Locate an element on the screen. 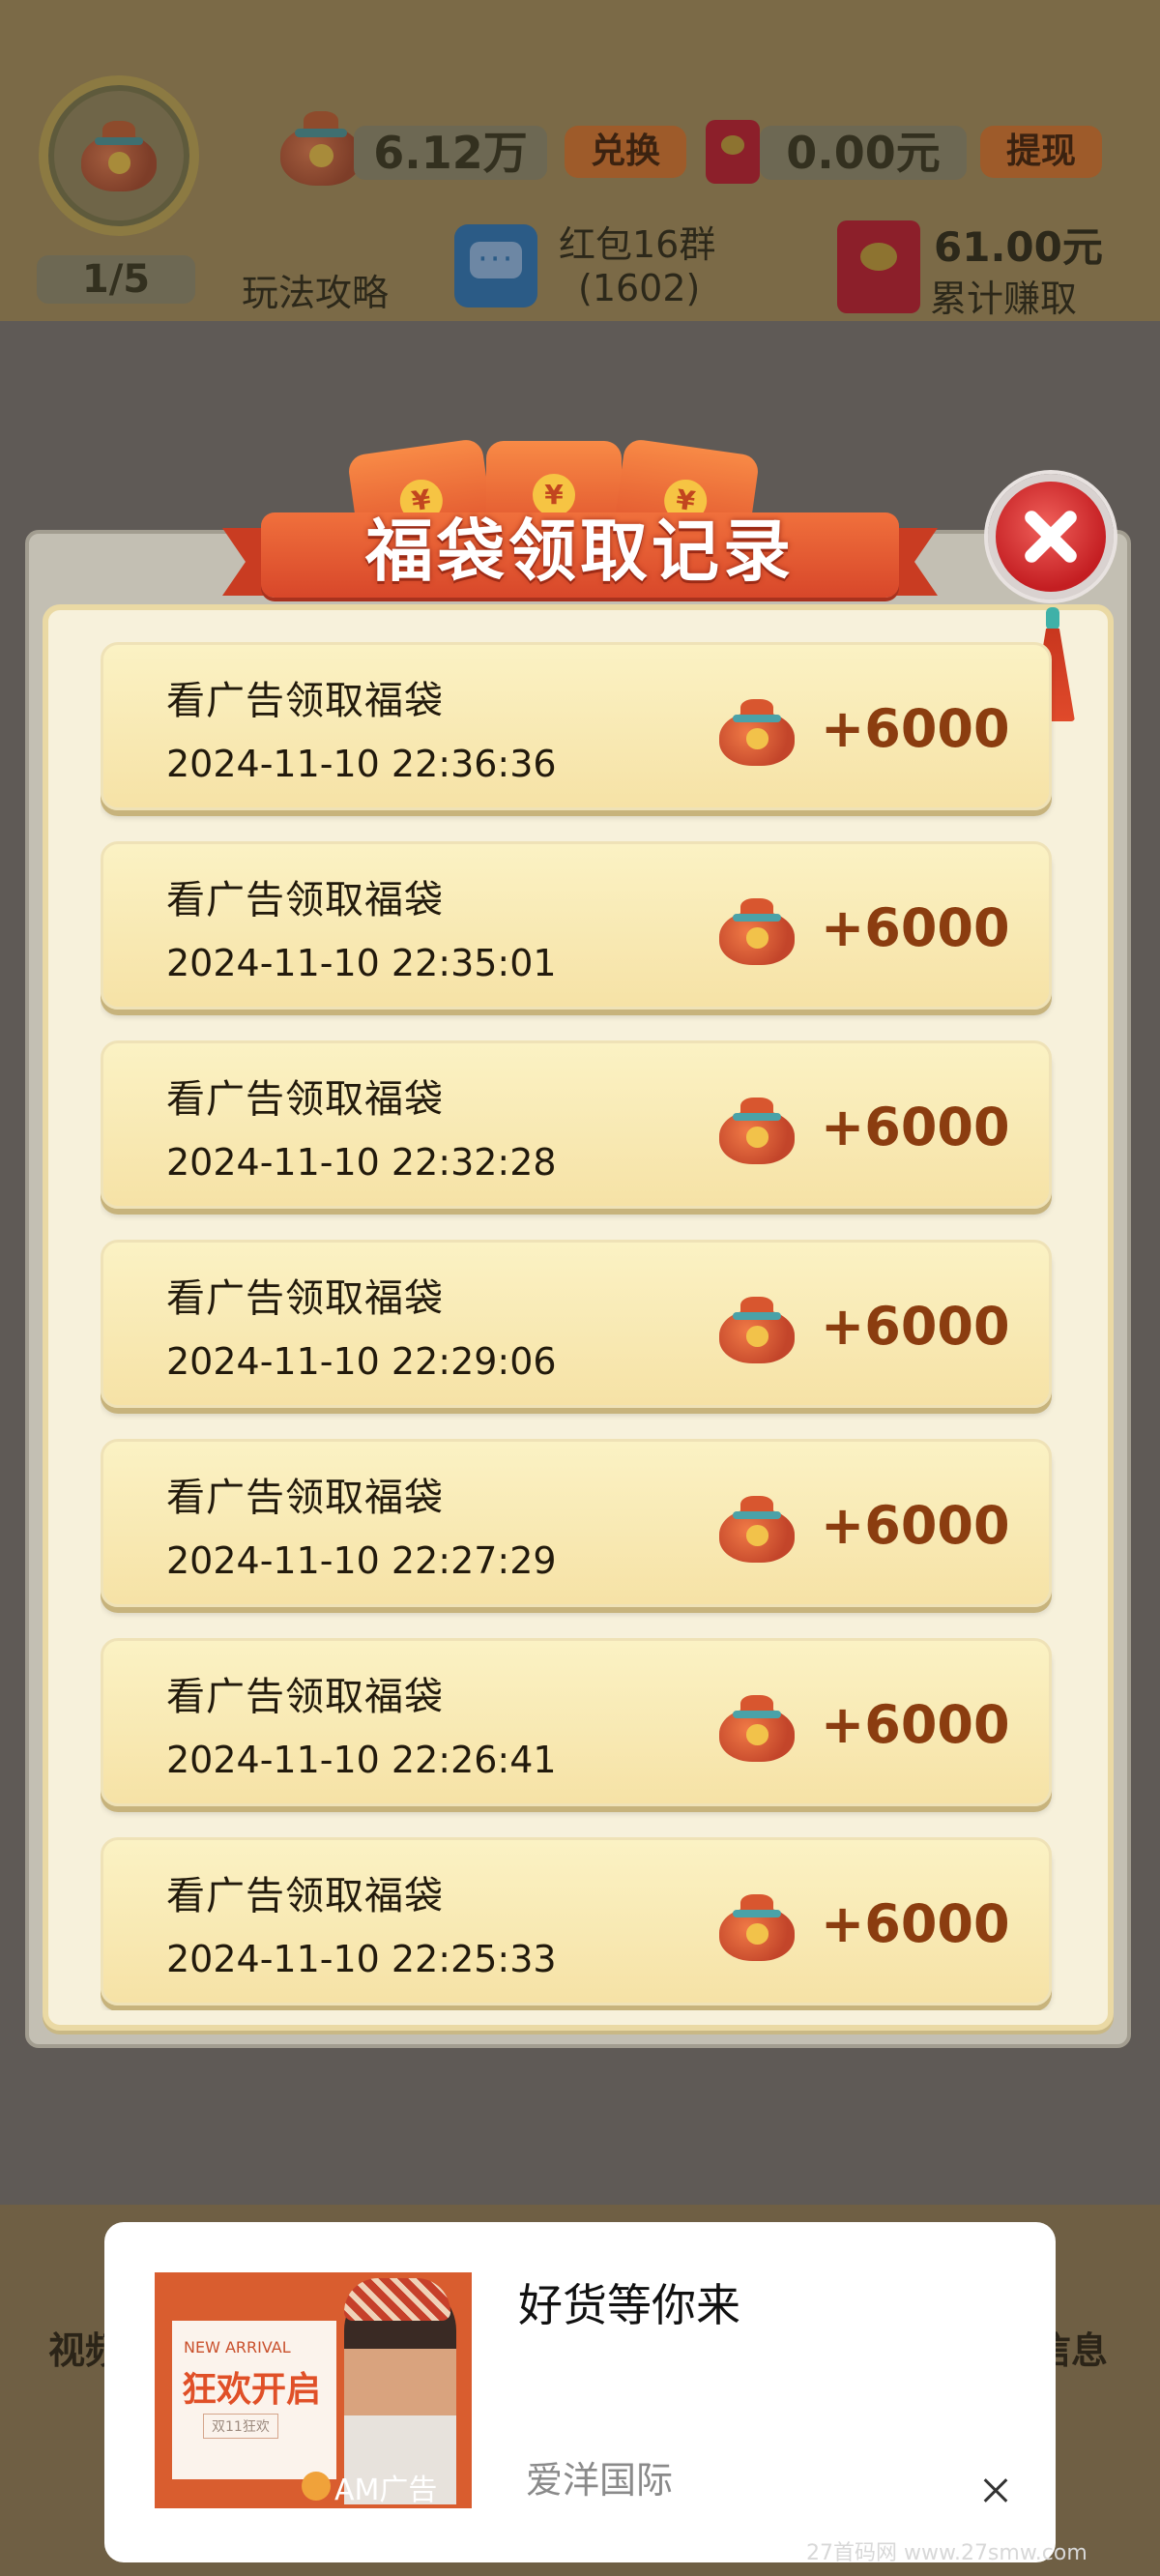 The image size is (1160, 2576). tassel-knot is located at coordinates (1053, 618).